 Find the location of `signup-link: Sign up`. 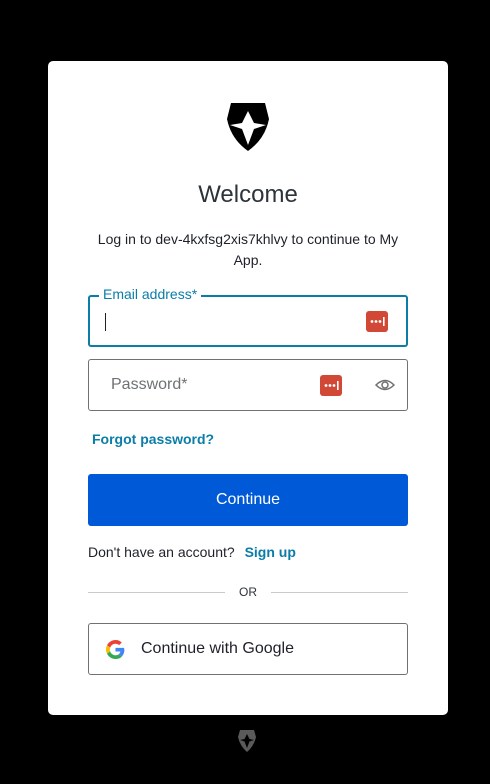

signup-link: Sign up is located at coordinates (270, 552).